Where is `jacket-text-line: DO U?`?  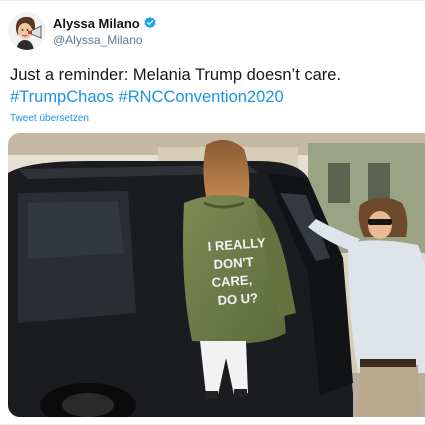
jacket-text-line: DO U? is located at coordinates (237, 299).